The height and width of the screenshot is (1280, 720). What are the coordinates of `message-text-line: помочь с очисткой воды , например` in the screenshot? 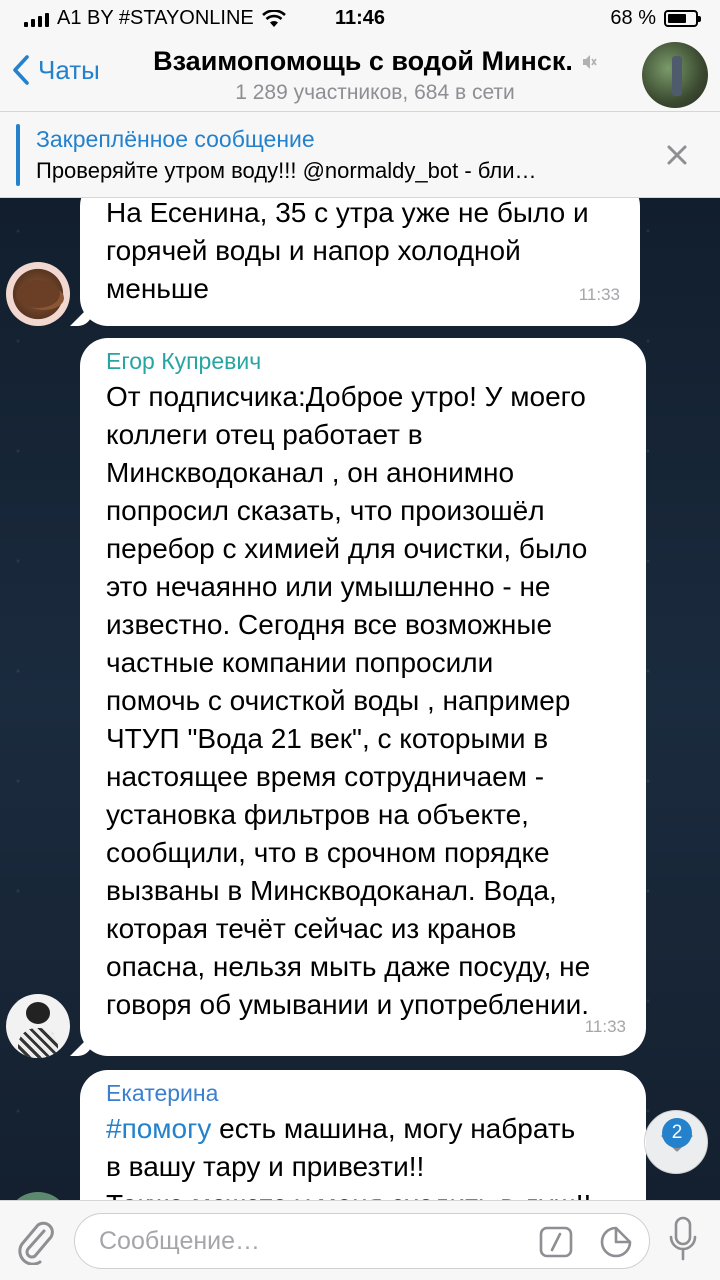 It's located at (338, 700).